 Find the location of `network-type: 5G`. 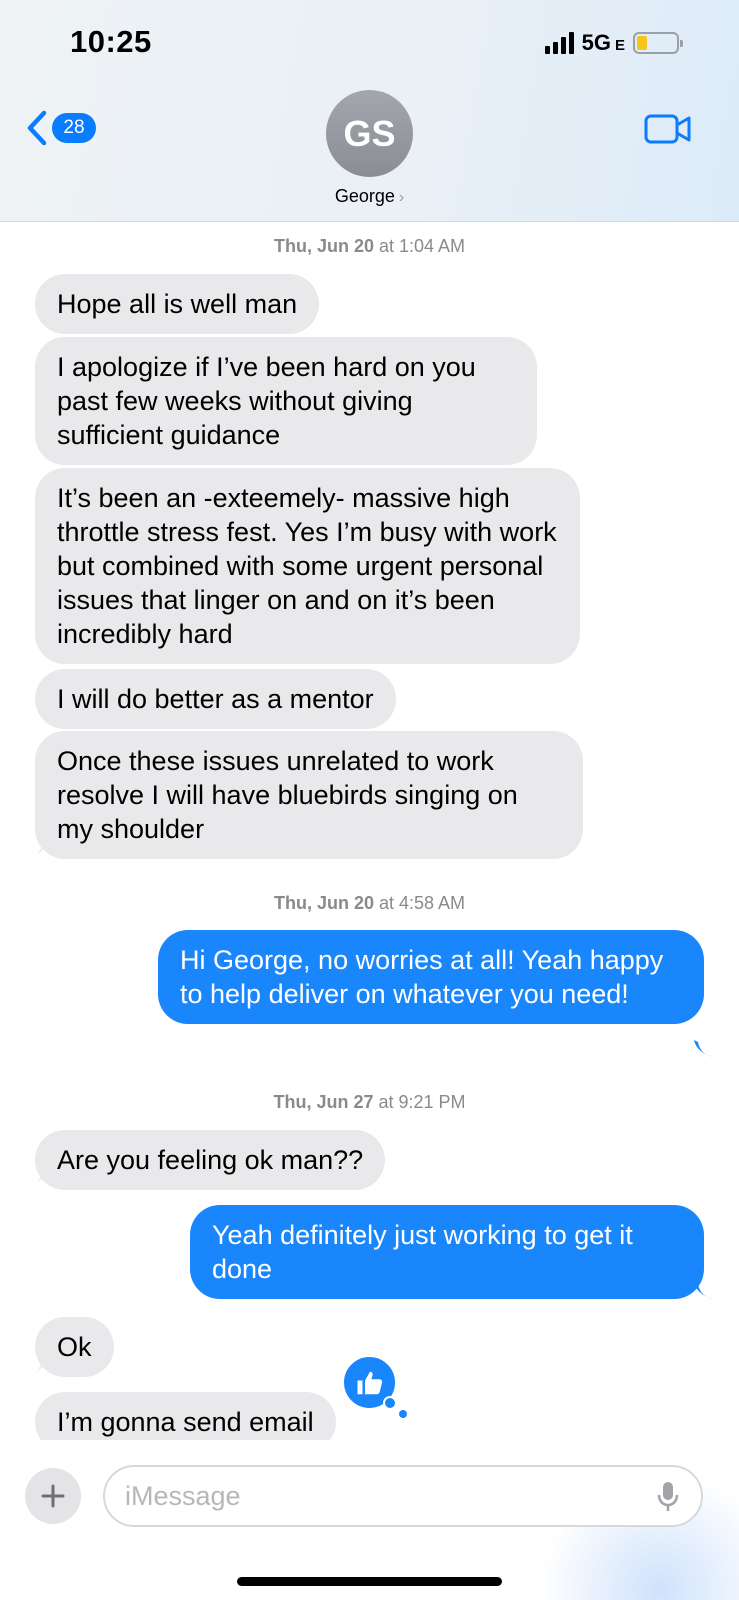

network-type: 5G is located at coordinates (596, 42).